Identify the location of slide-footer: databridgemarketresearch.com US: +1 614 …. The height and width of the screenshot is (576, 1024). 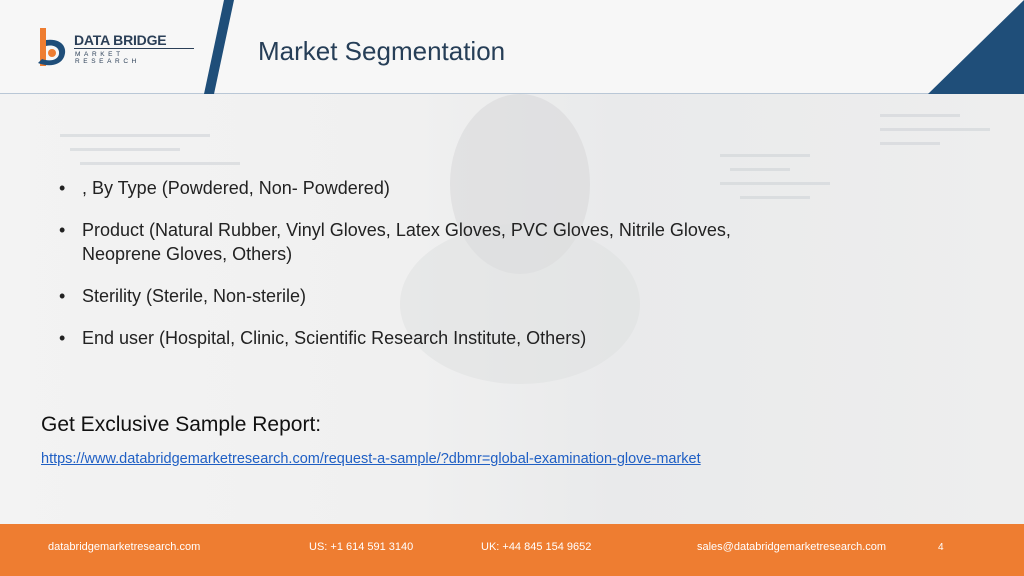
(512, 550).